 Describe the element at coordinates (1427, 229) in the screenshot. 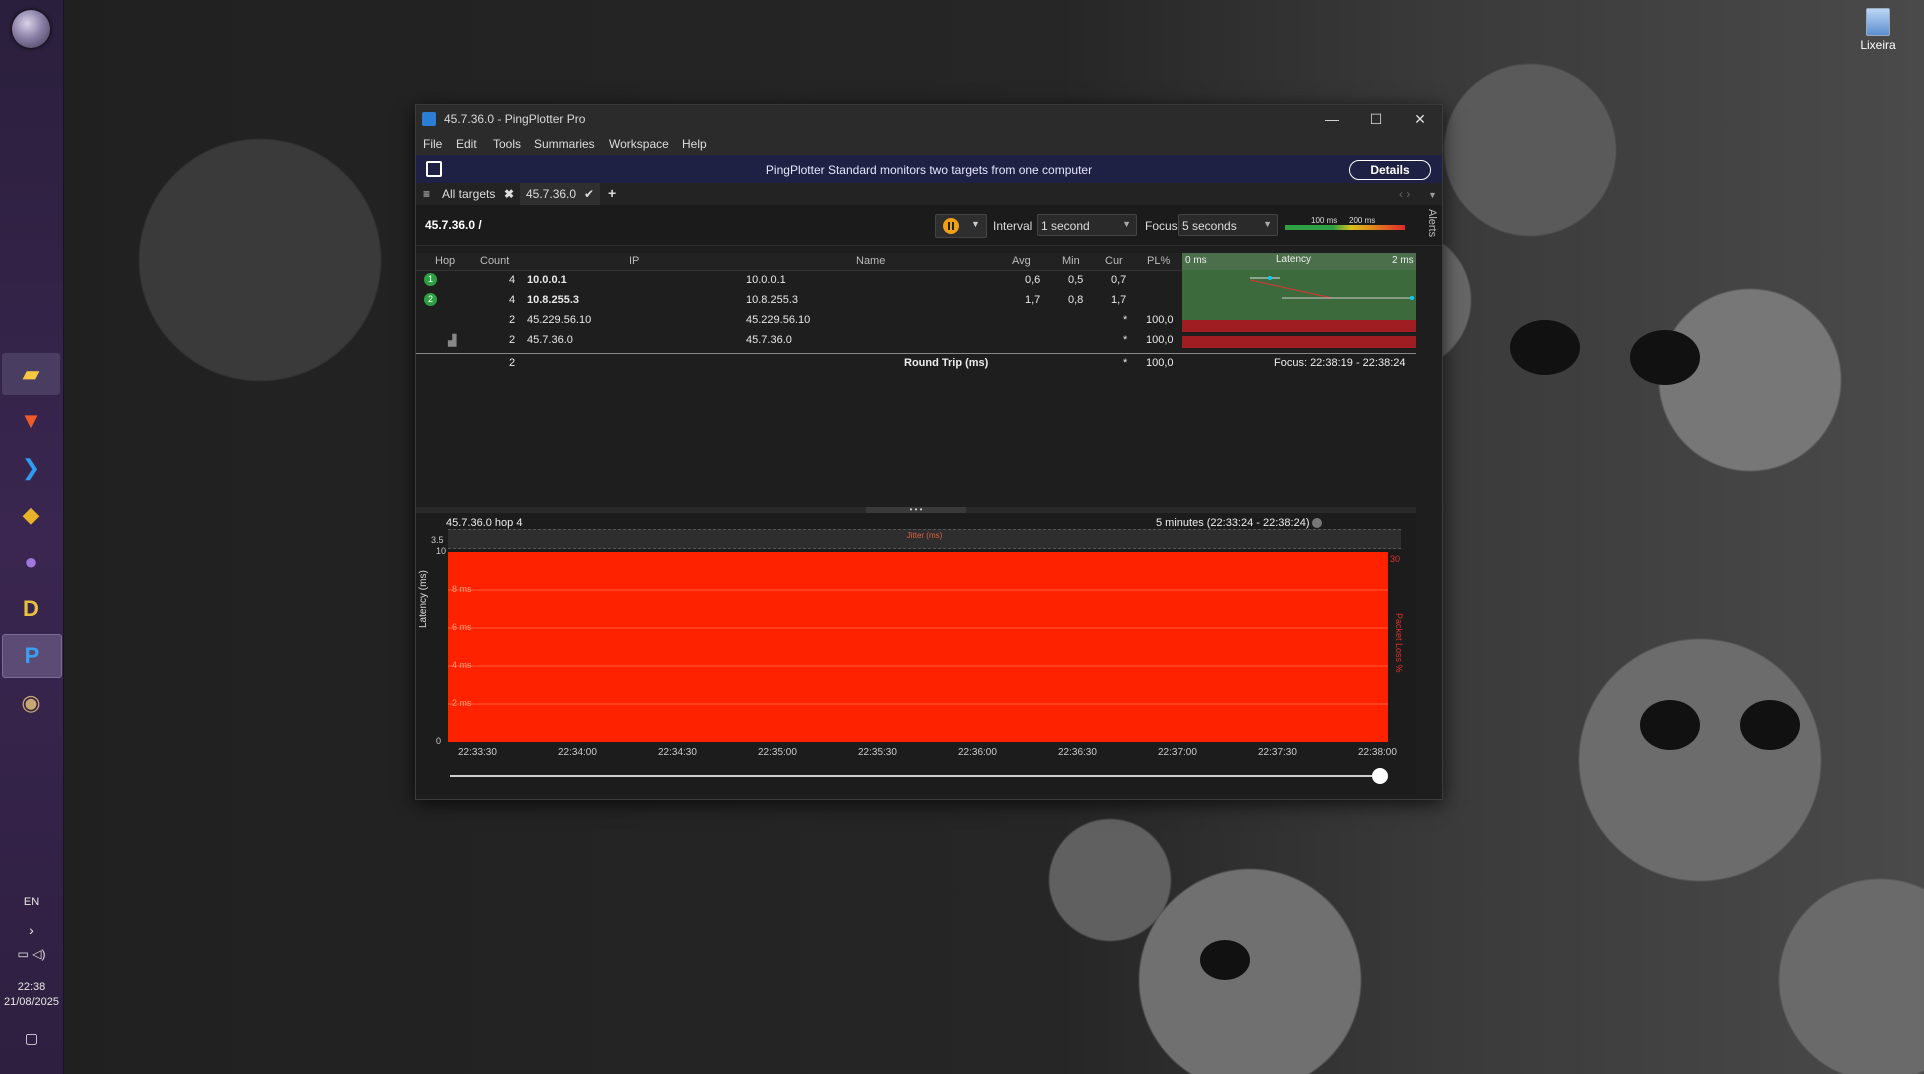

I see `alerts-panel-tab: Alerts` at that location.